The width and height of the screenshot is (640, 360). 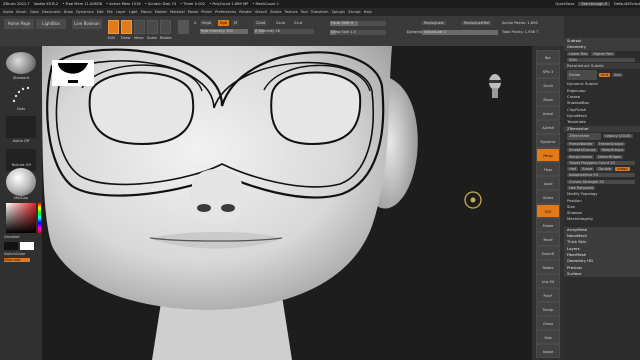 What do you see at coordinates (548, 211) in the screenshot?
I see `shelf-xyz-button: XYZ` at bounding box center [548, 211].